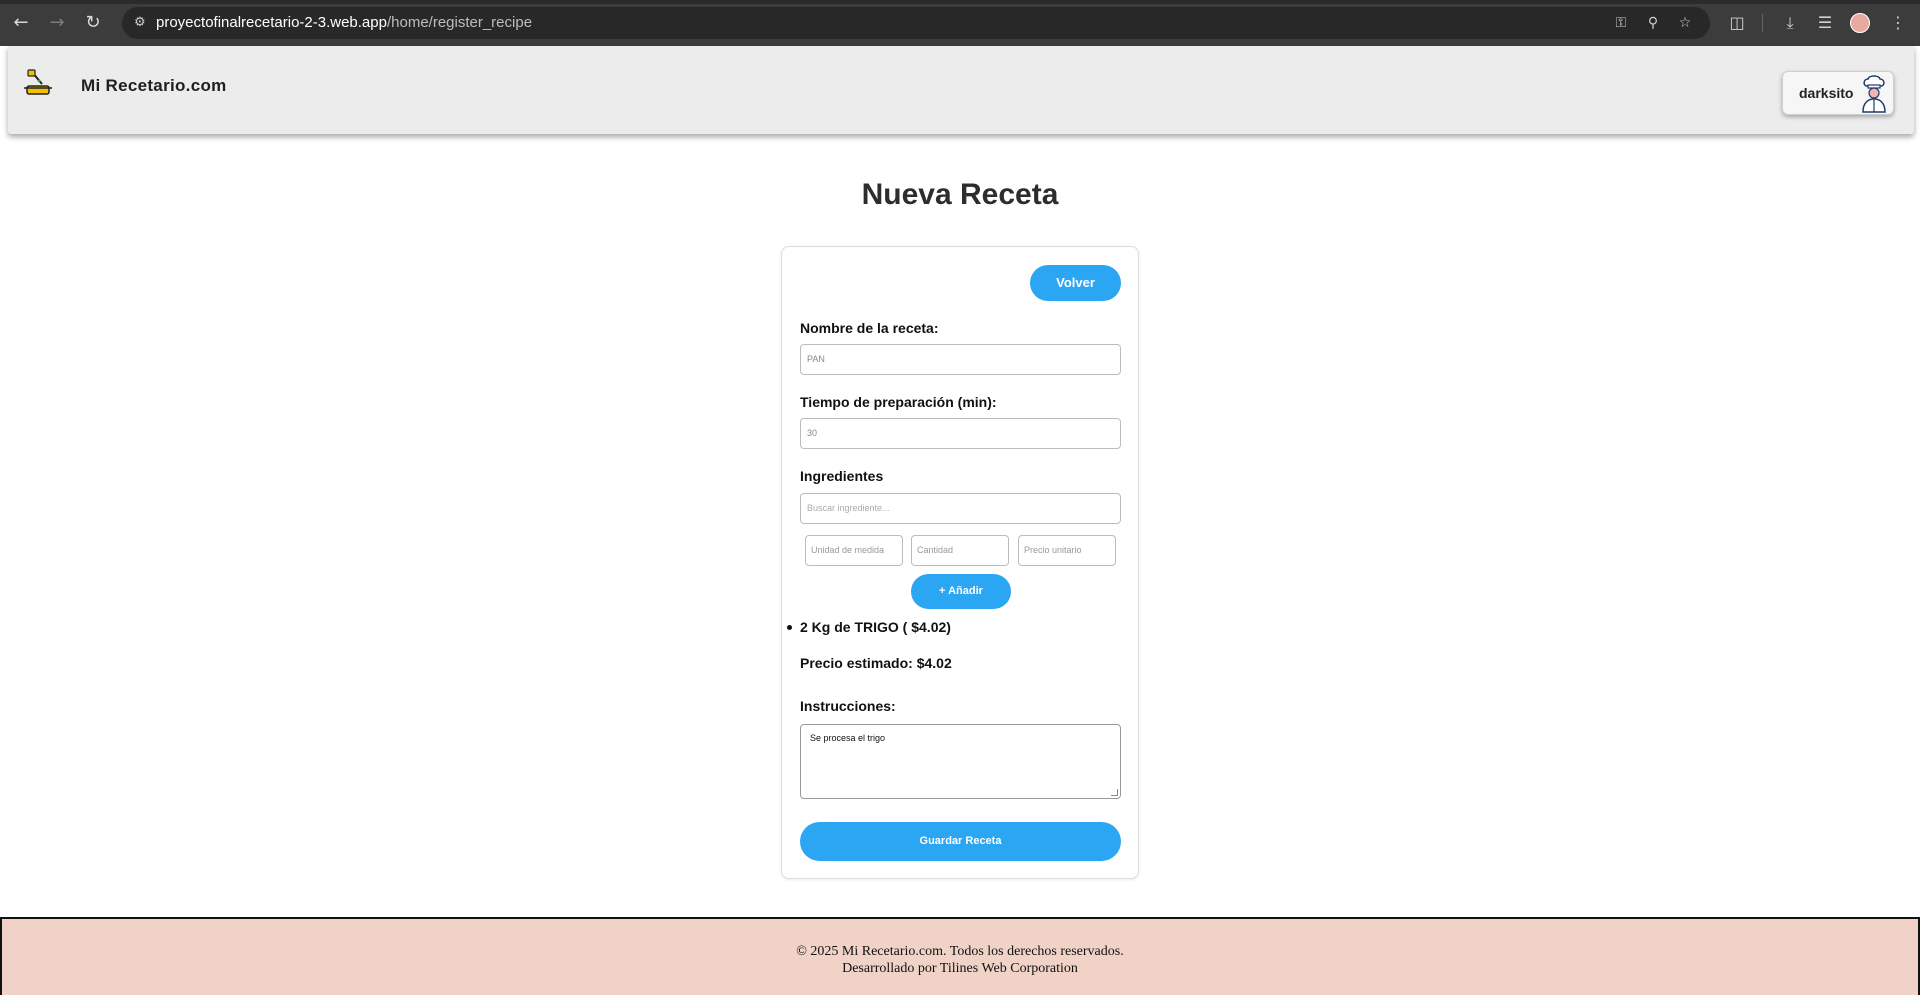 This screenshot has height=995, width=1920. Describe the element at coordinates (39, 83) in the screenshot. I see `cooking-pot-logo-icon` at that location.